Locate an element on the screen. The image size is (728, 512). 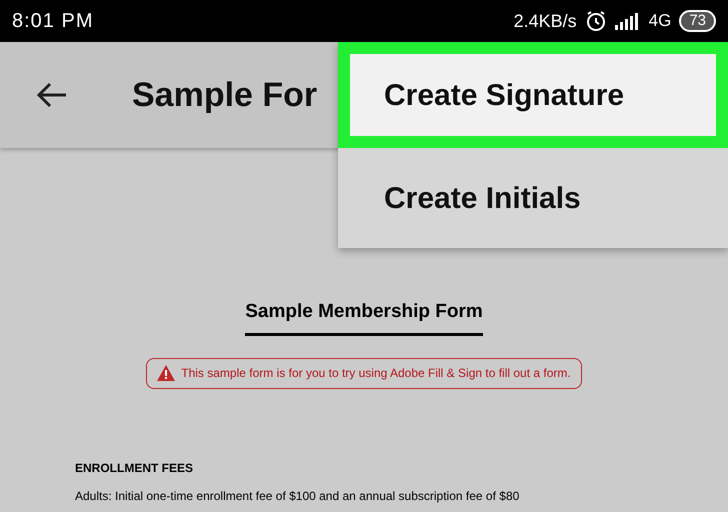
section-heading: ENROLLMENT FEES is located at coordinates (134, 468).